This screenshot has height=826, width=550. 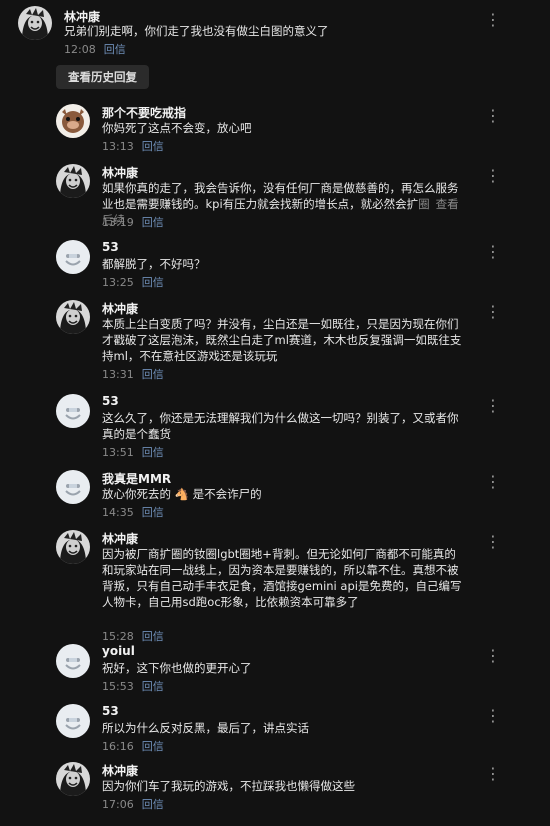 I want to click on author-name: 那个不要吃戒指, so click(x=144, y=112).